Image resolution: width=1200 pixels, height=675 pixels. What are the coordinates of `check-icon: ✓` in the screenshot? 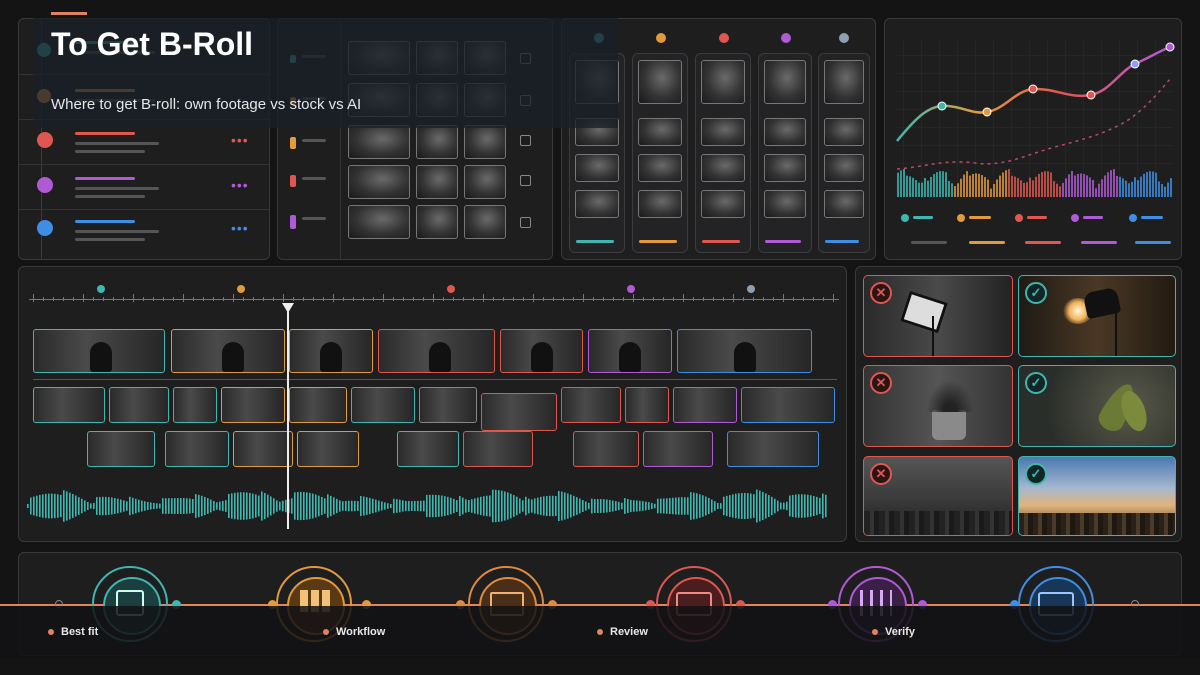 It's located at (1036, 383).